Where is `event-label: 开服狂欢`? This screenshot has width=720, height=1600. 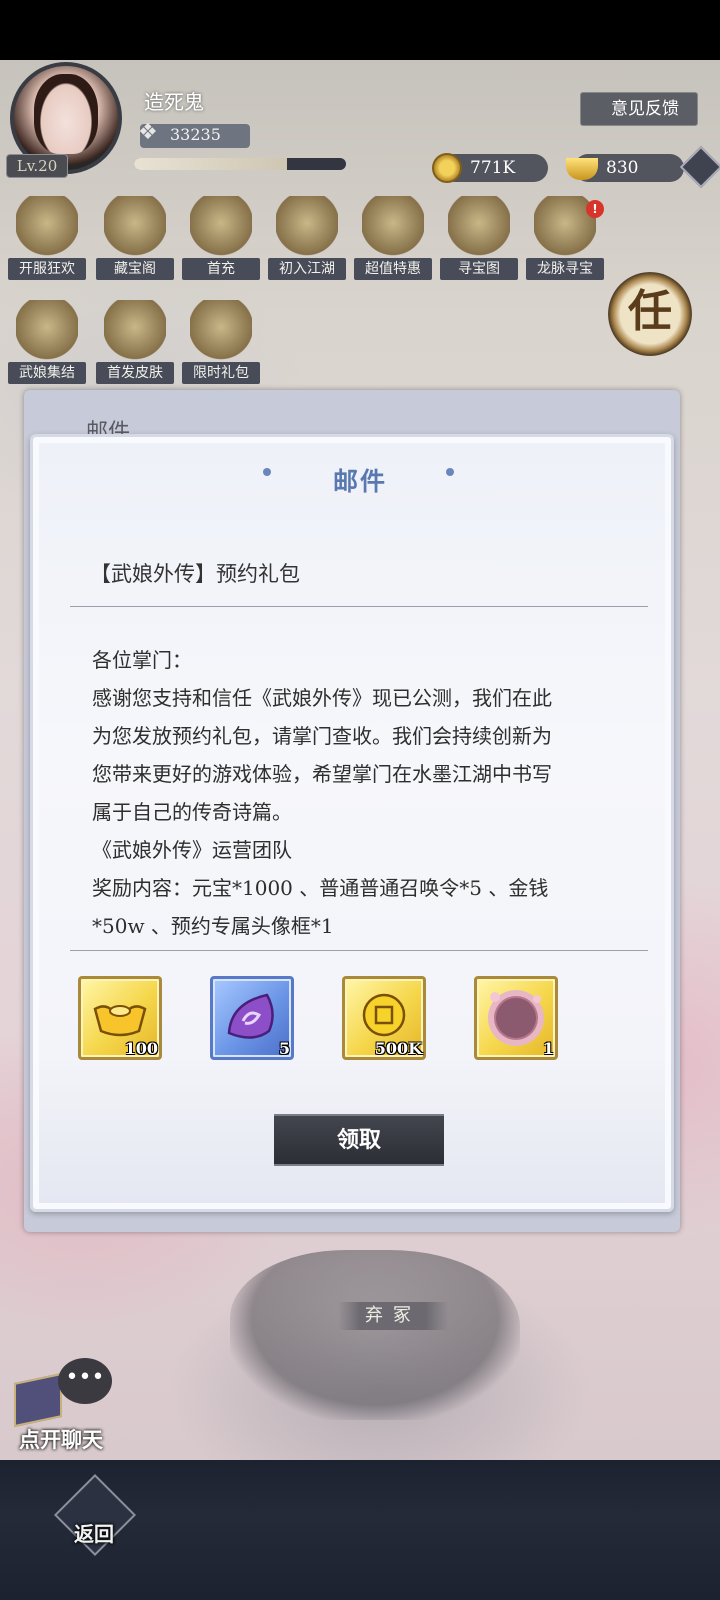
event-label: 开服狂欢 is located at coordinates (47, 269).